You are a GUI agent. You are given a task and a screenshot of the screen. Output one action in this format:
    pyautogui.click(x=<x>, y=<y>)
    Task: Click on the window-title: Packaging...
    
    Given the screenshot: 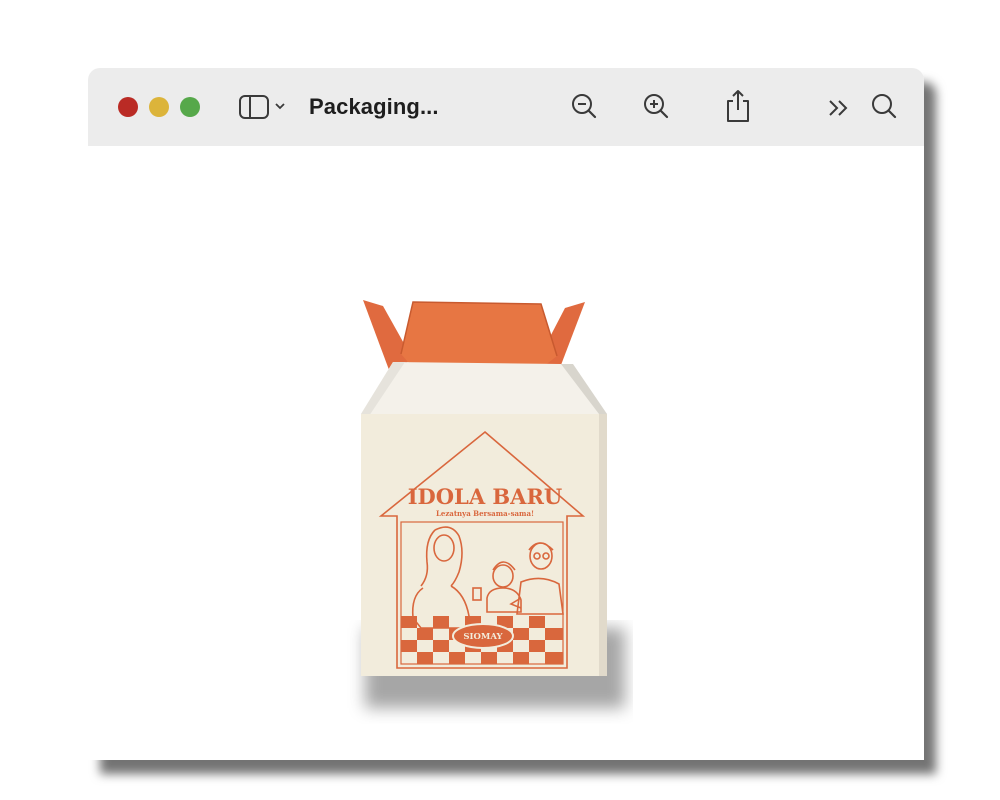 What is the action you would take?
    pyautogui.click(x=374, y=106)
    